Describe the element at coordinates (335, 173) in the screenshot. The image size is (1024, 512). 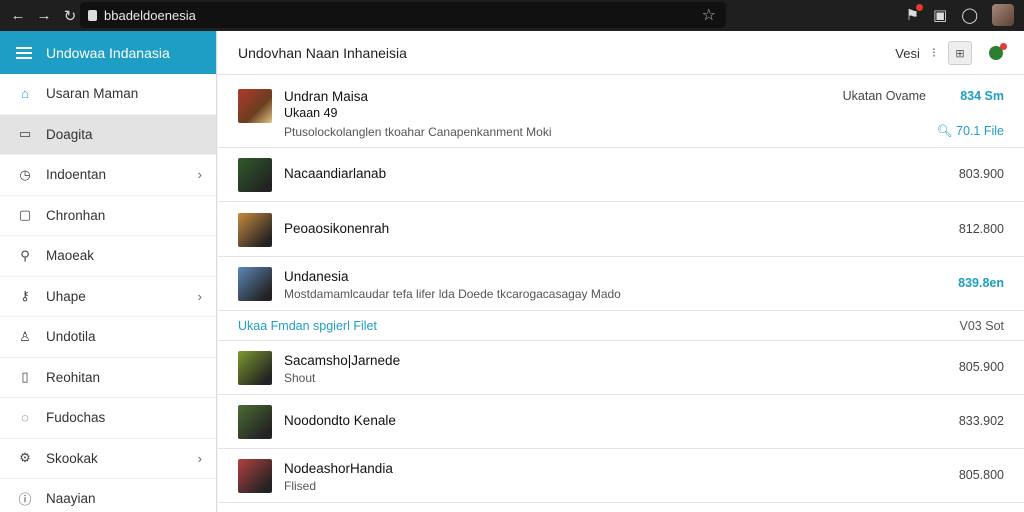
I see `item-name: Nacaandiarlanab` at that location.